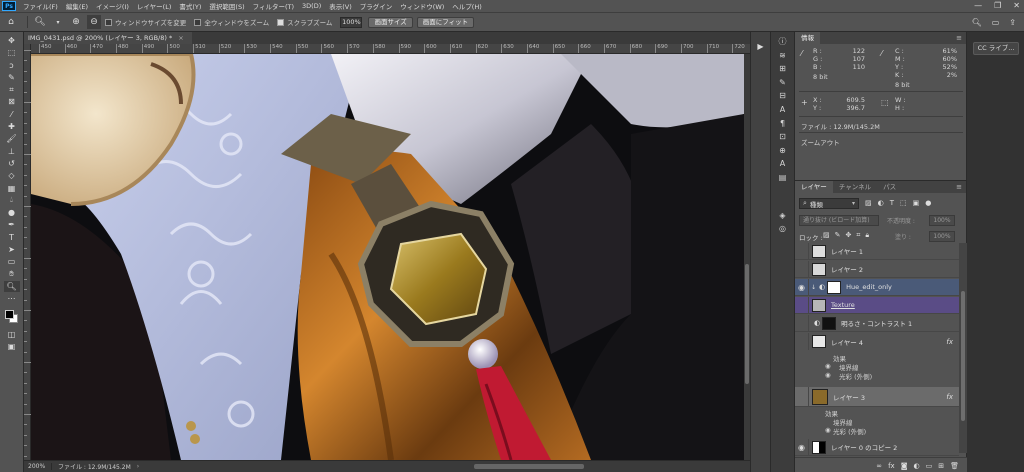 The image size is (1024, 472). What do you see at coordinates (12, 298) in the screenshot?
I see `more-tools-icon: ⋯` at bounding box center [12, 298].